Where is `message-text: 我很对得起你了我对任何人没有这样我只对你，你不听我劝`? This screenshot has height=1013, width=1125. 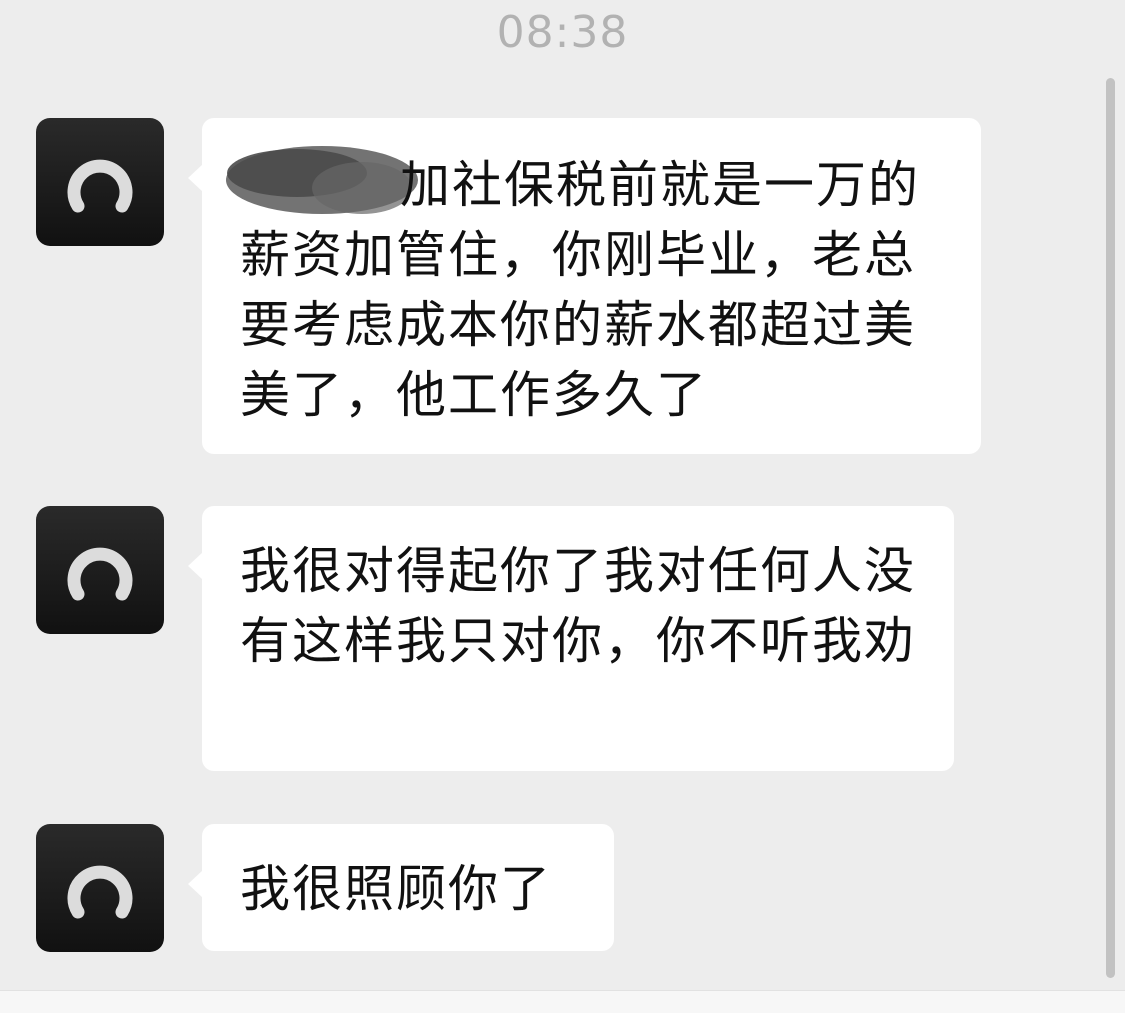
message-text: 我很对得起你了我对任何人没有这样我只对你，你不听我劝 is located at coordinates (578, 606).